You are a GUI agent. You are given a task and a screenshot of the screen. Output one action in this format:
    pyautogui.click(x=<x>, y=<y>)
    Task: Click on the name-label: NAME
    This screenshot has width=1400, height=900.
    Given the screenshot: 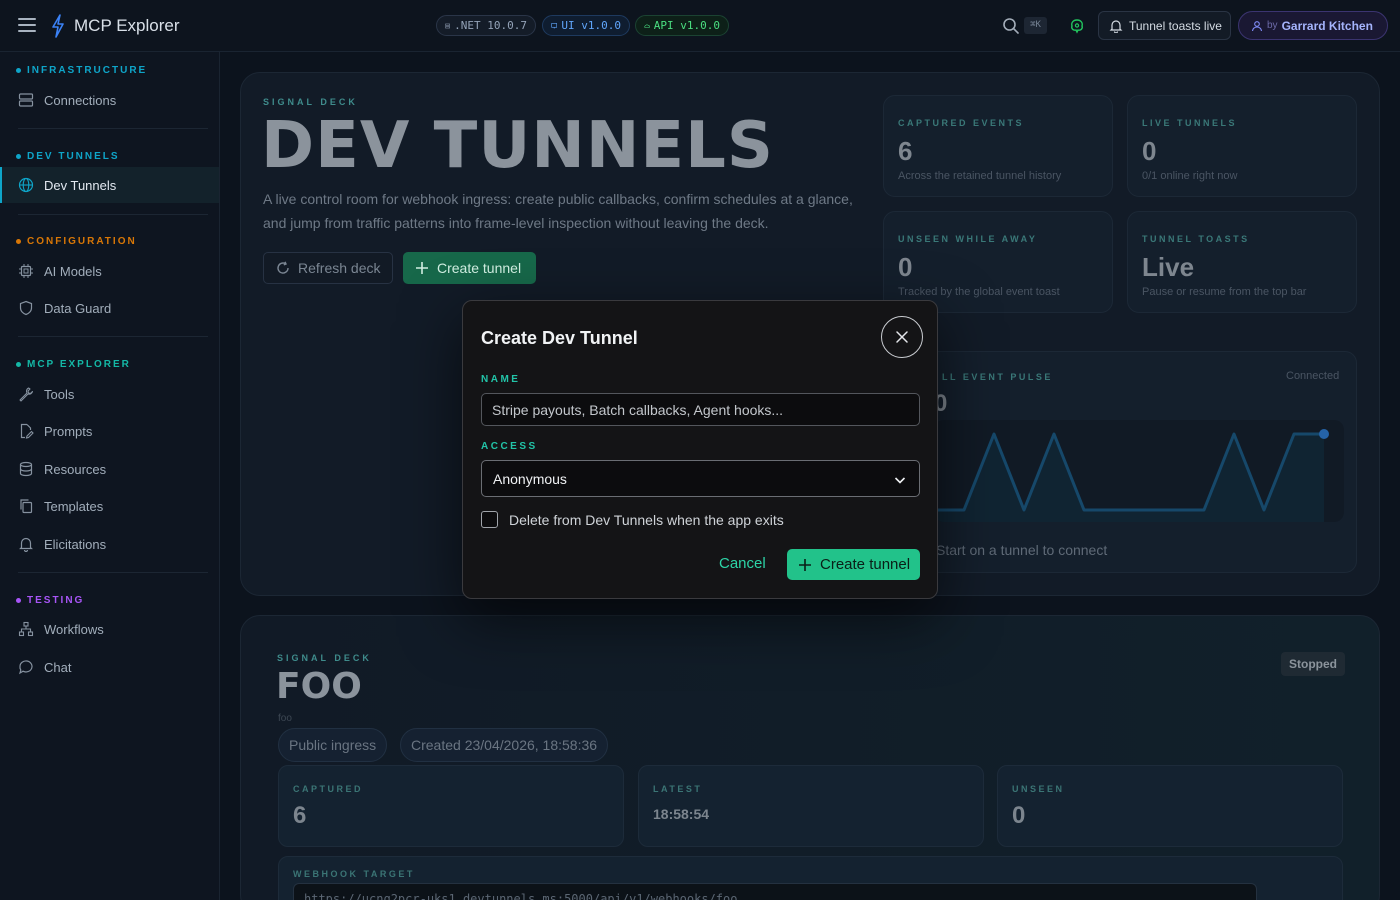 What is the action you would take?
    pyautogui.click(x=501, y=379)
    